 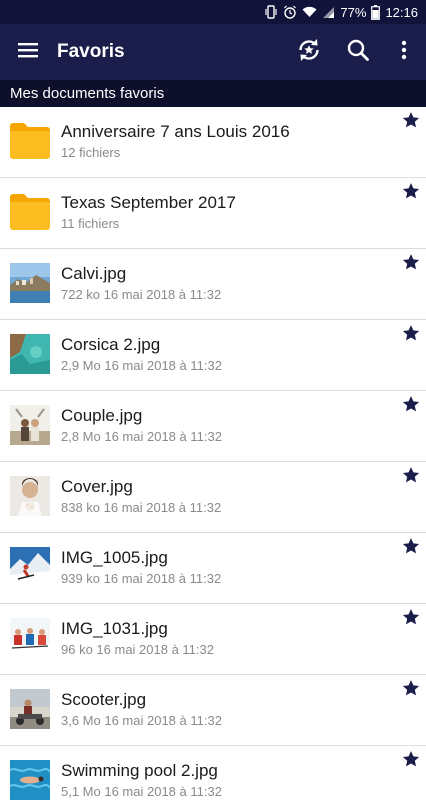 What do you see at coordinates (139, 770) in the screenshot?
I see `item-title: Swimming pool 2.jpg` at bounding box center [139, 770].